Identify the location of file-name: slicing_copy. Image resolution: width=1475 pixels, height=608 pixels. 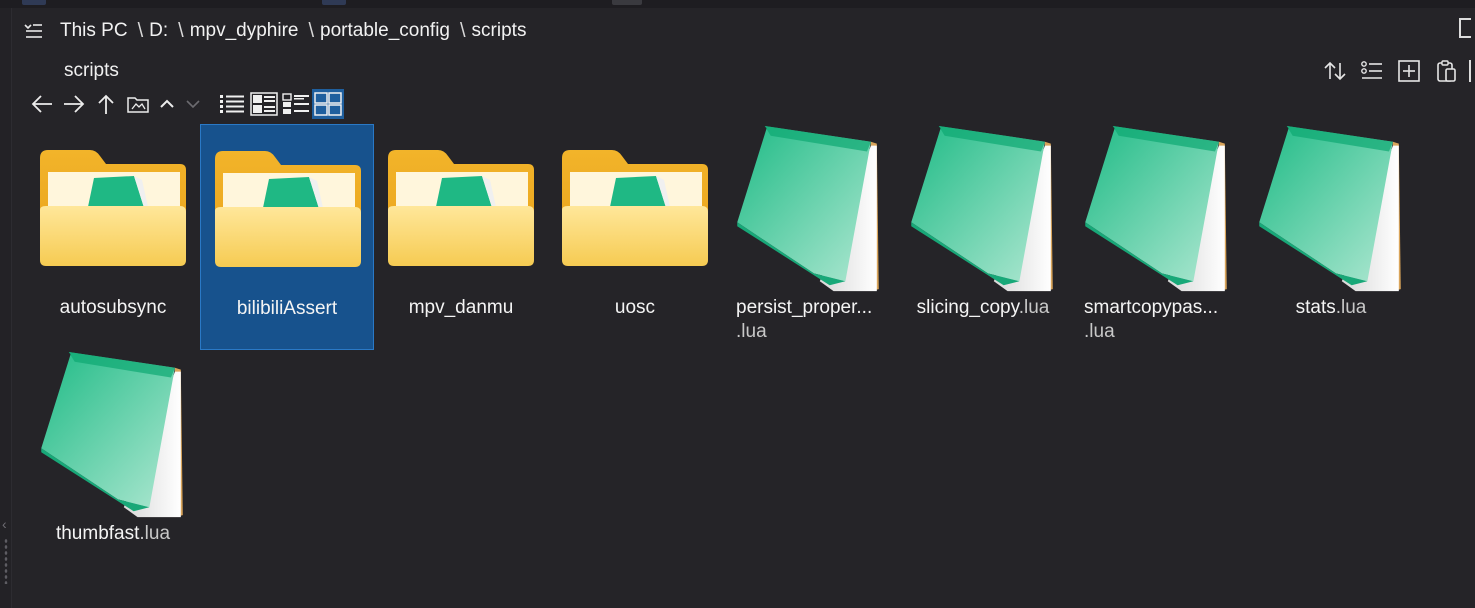
(967, 307).